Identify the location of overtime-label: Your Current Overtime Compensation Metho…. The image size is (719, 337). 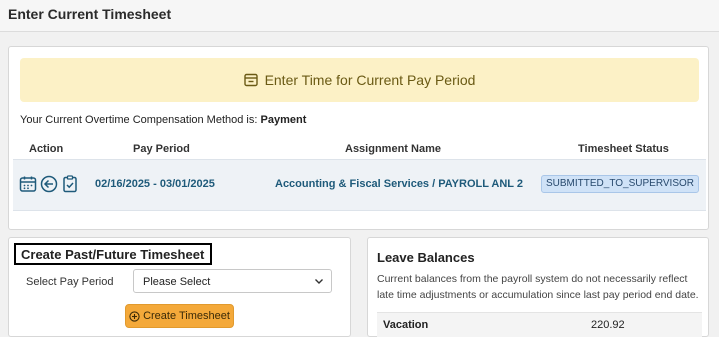
(139, 120).